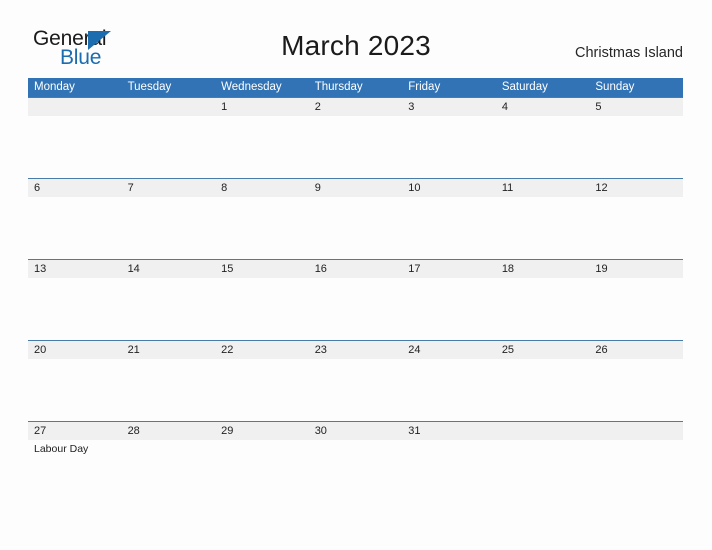 This screenshot has height=550, width=712. Describe the element at coordinates (636, 350) in the screenshot. I see `day-number: 26` at that location.